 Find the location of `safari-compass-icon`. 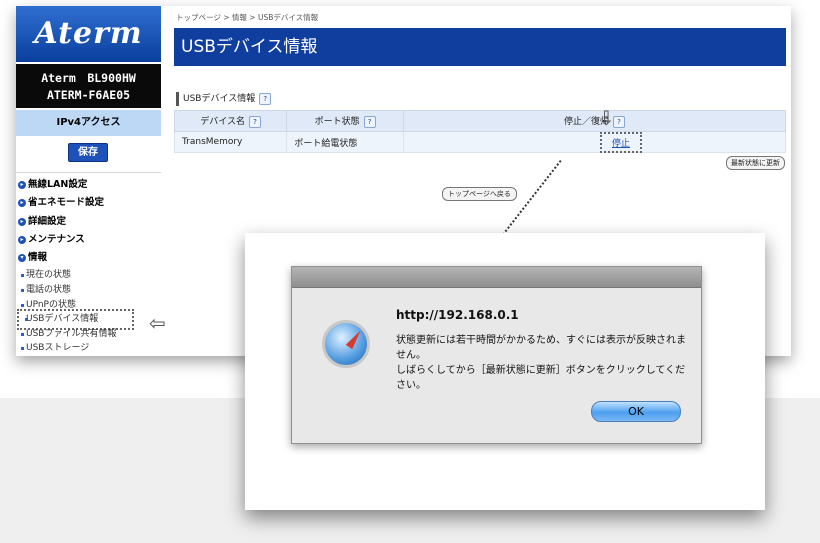

safari-compass-icon is located at coordinates (346, 344).